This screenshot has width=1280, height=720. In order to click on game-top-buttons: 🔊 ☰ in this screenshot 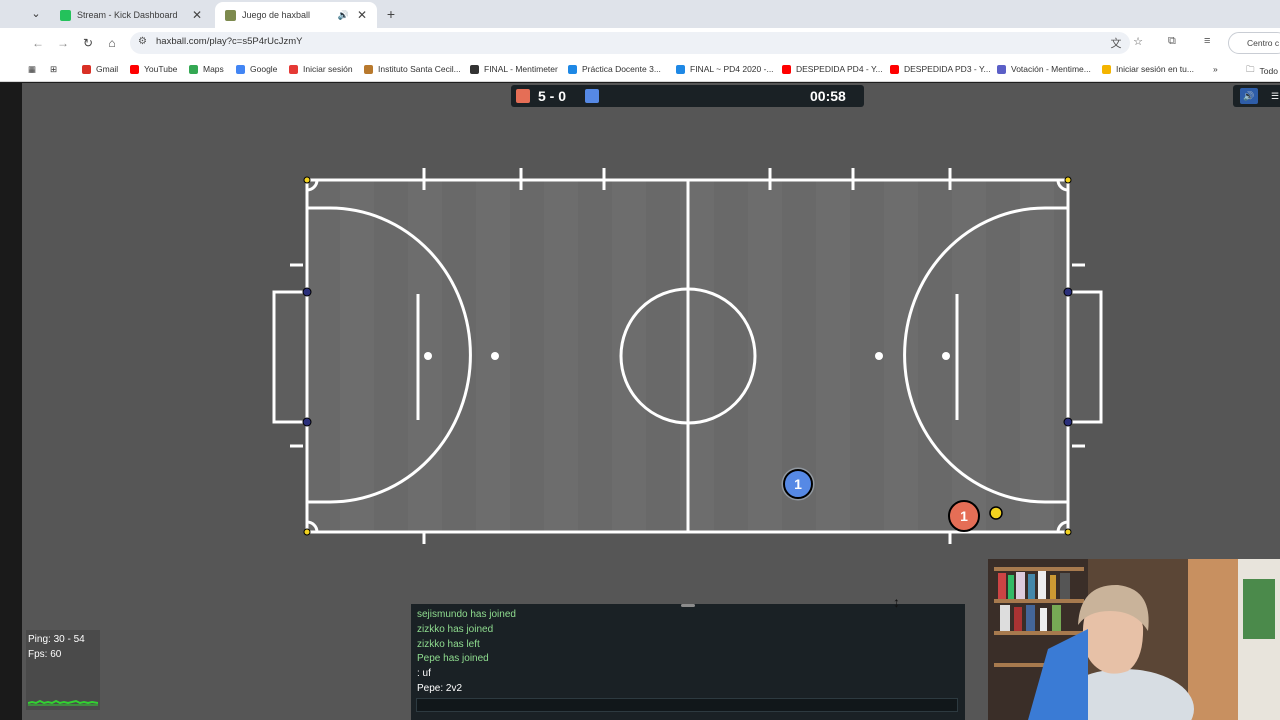, I will do `click(1256, 96)`.